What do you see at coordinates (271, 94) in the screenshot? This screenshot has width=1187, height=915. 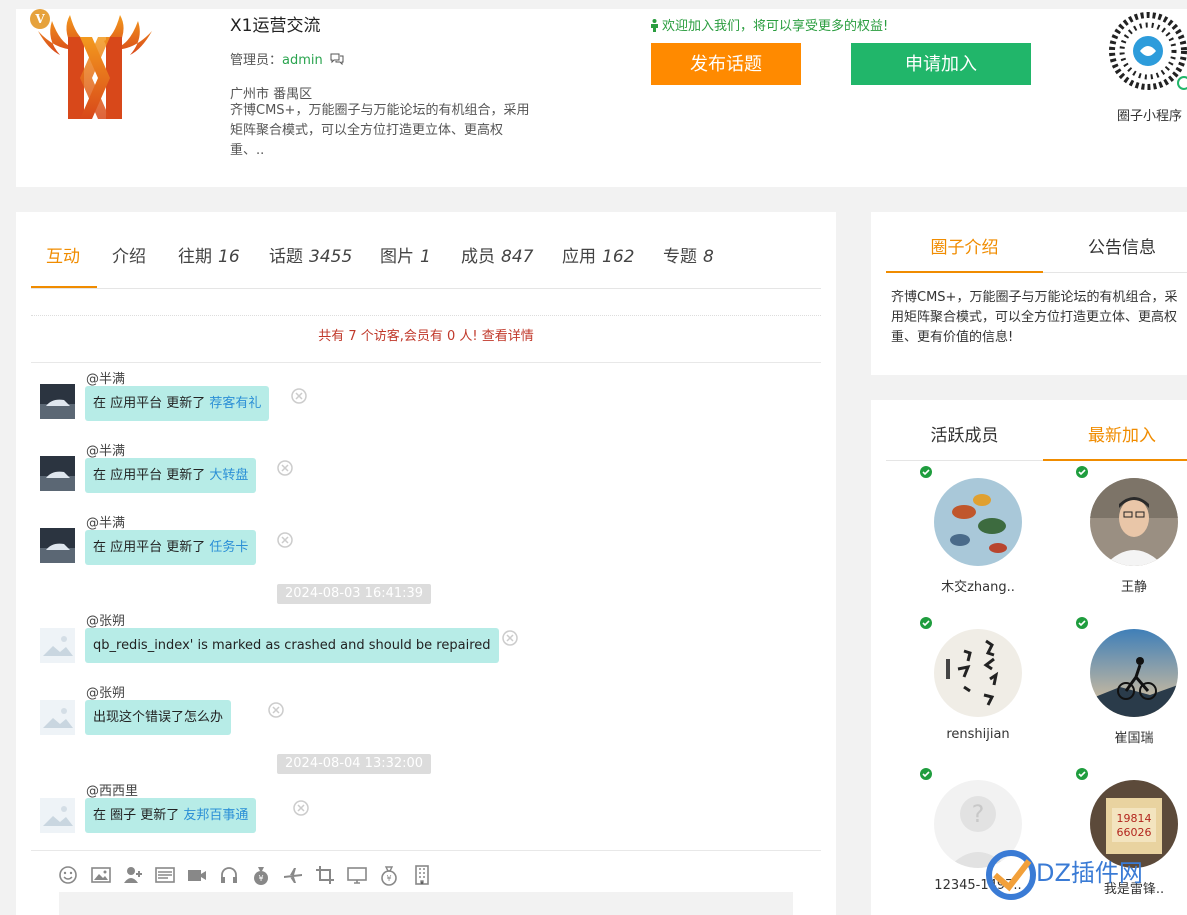 I see `group-location: 广州市 番禺区` at bounding box center [271, 94].